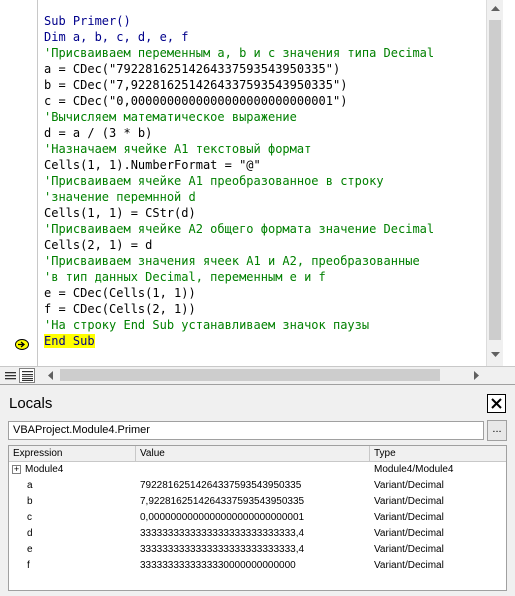 This screenshot has height=596, width=515. I want to click on code-statement: Dim a, b, c, d, e, f, so click(116, 37).